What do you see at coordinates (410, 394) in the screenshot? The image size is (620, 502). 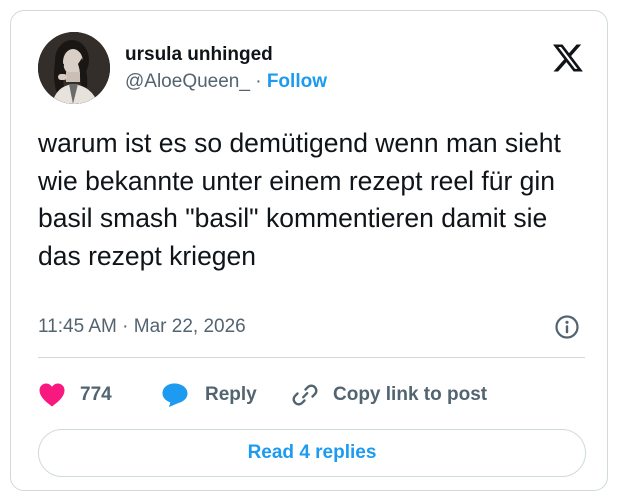 I see `copy-link-label: Copy link to post` at bounding box center [410, 394].